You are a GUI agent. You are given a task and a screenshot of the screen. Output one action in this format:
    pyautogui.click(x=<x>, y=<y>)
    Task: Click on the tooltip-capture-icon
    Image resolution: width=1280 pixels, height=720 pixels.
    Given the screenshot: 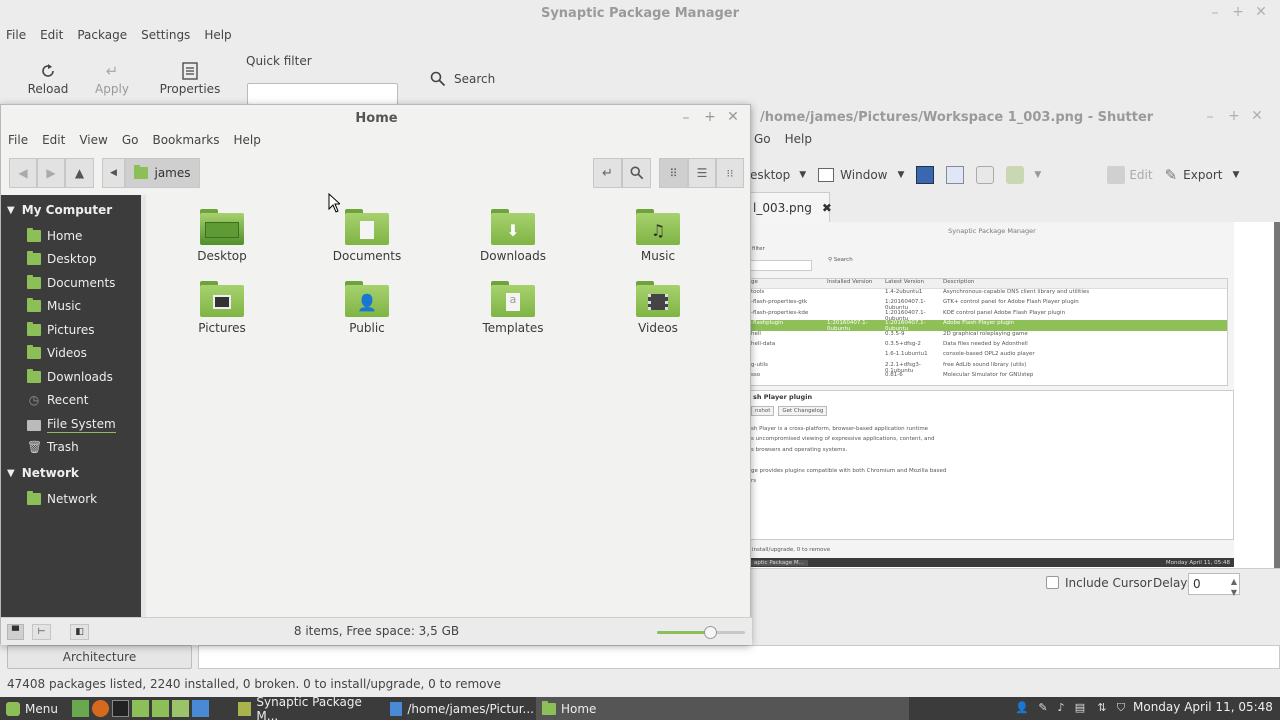 What is the action you would take?
    pyautogui.click(x=955, y=175)
    